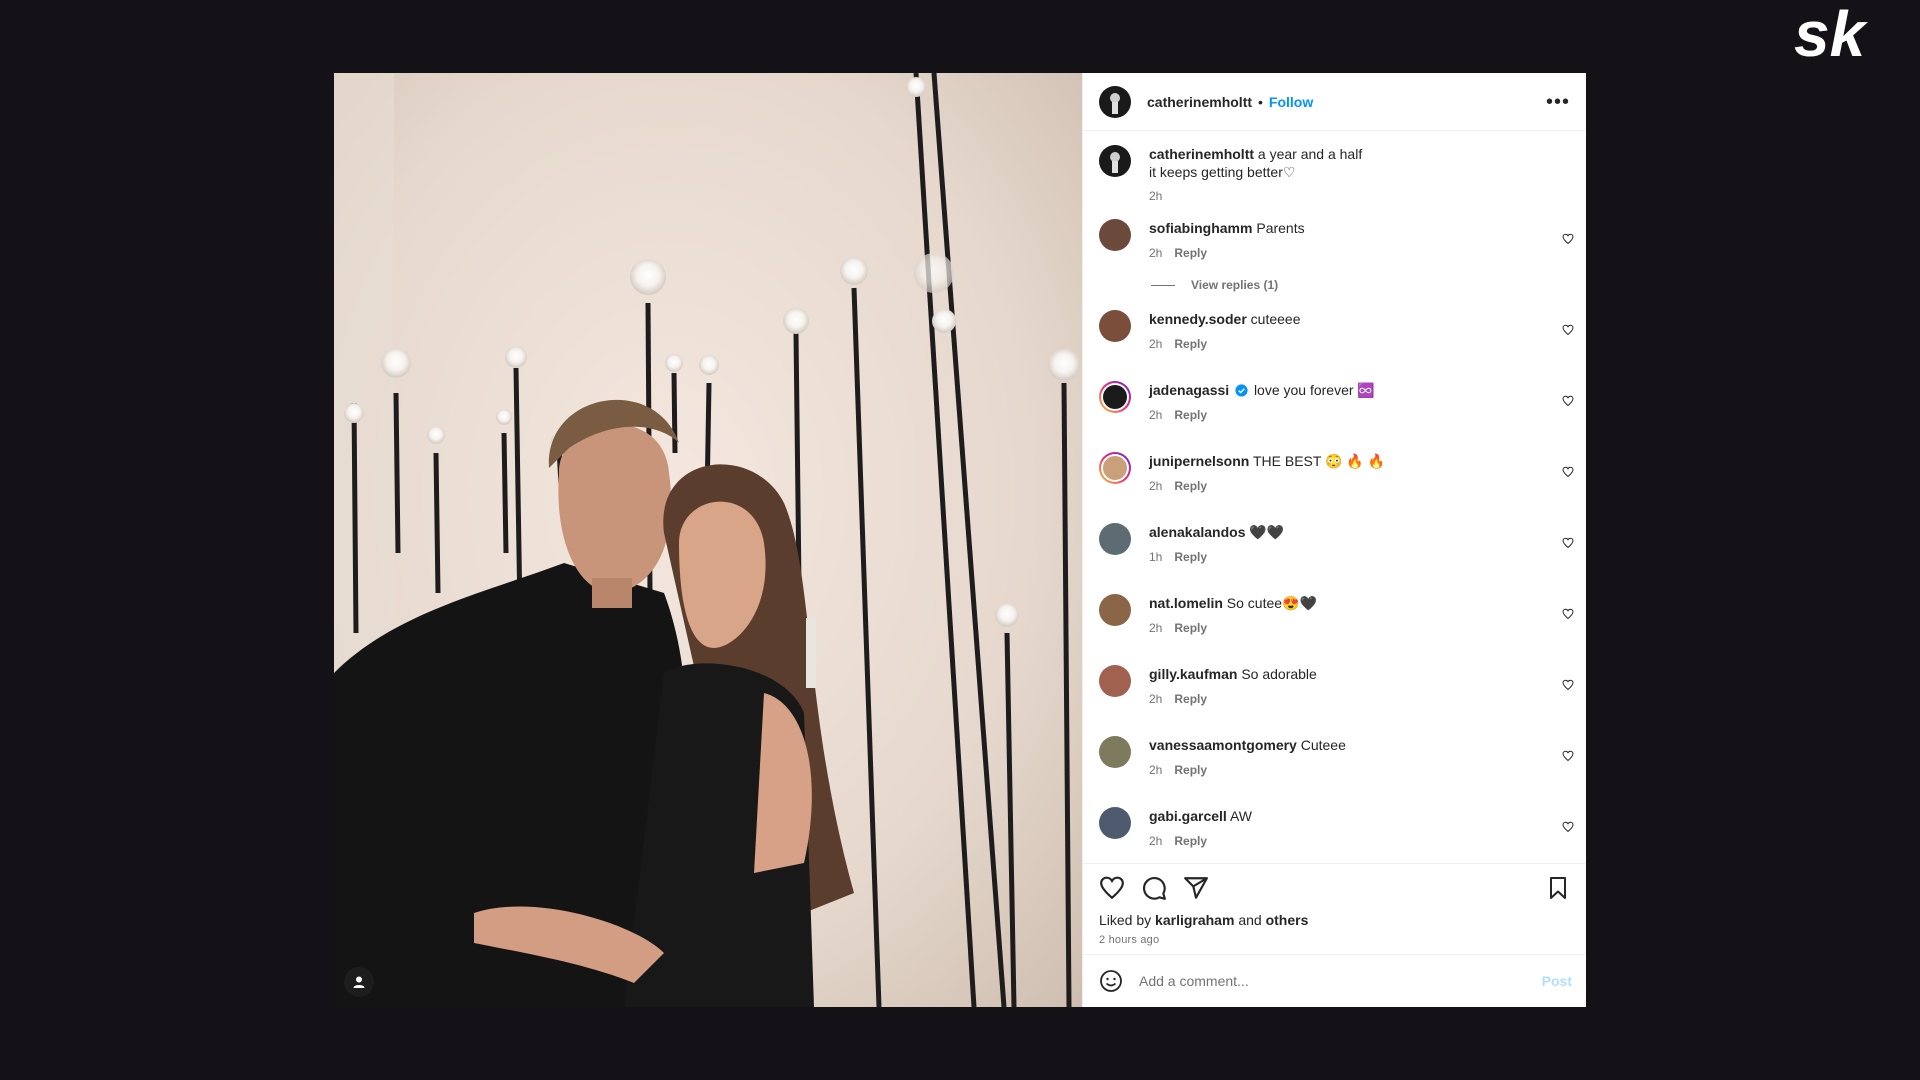 This screenshot has height=1080, width=1920. What do you see at coordinates (1189, 390) in the screenshot?
I see `comment-username: jadenagassi` at bounding box center [1189, 390].